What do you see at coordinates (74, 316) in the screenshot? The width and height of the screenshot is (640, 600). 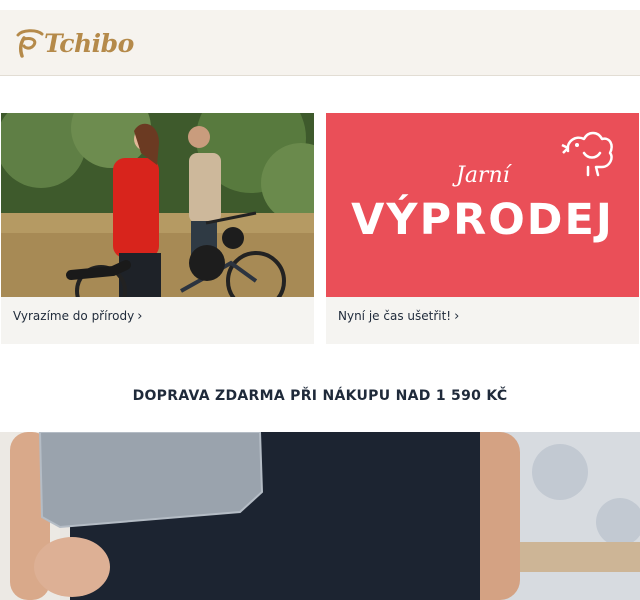 I see `promo-caption: Vyrazíme do přírody` at bounding box center [74, 316].